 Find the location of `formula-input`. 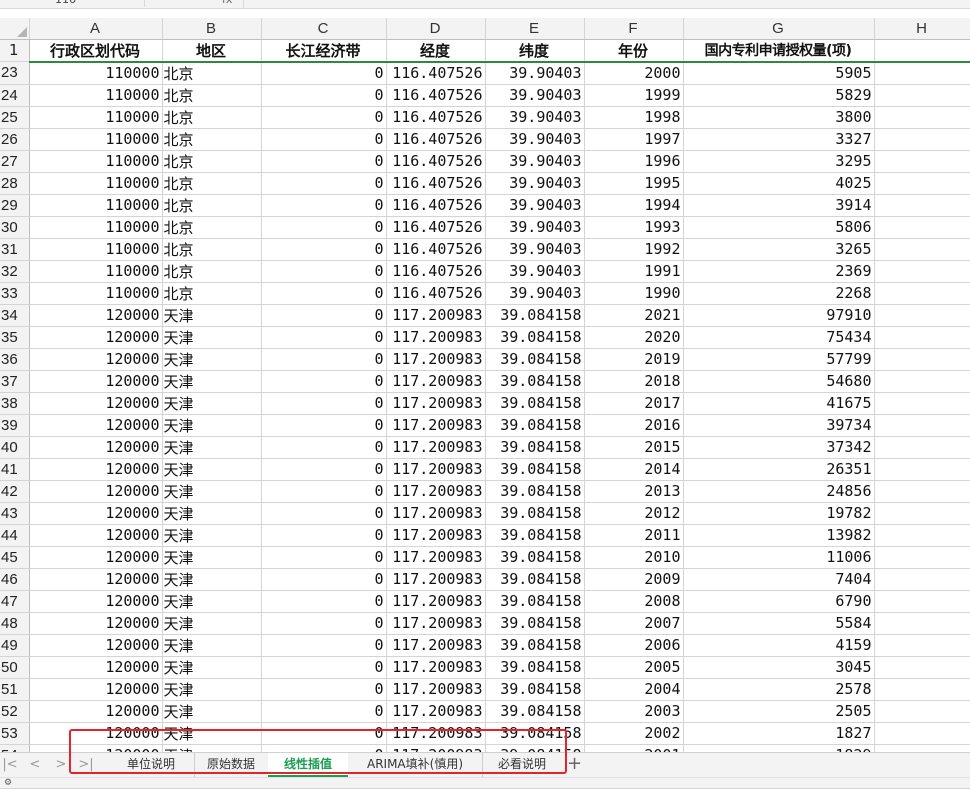

formula-input is located at coordinates (606, 4).